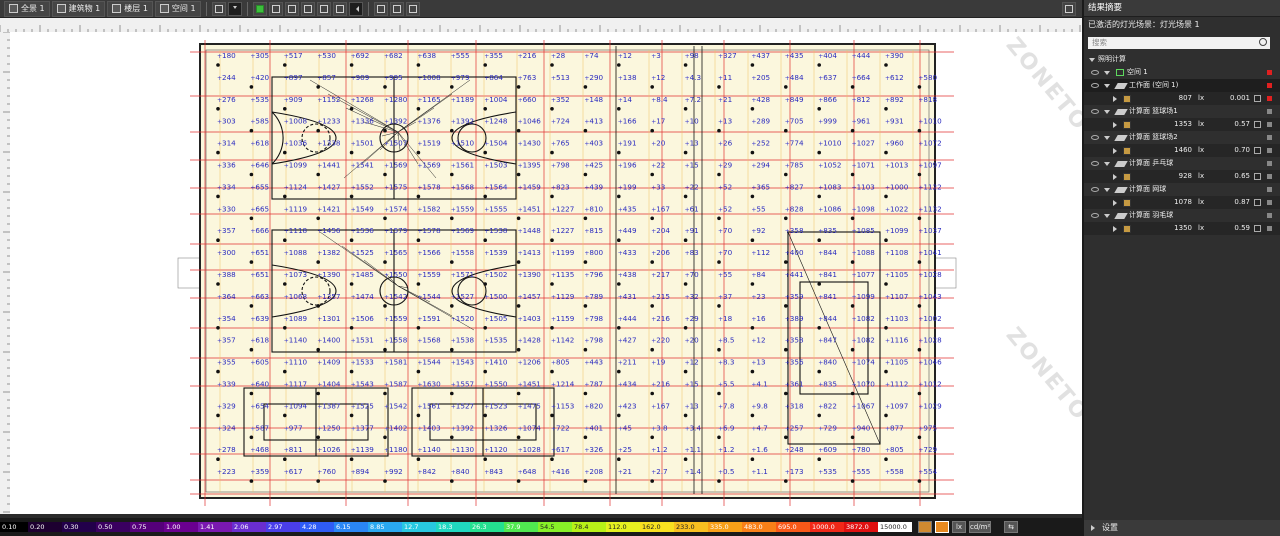 This screenshot has height=536, width=1280. Describe the element at coordinates (14, 527) in the screenshot. I see `legend-step: 0.10` at that location.